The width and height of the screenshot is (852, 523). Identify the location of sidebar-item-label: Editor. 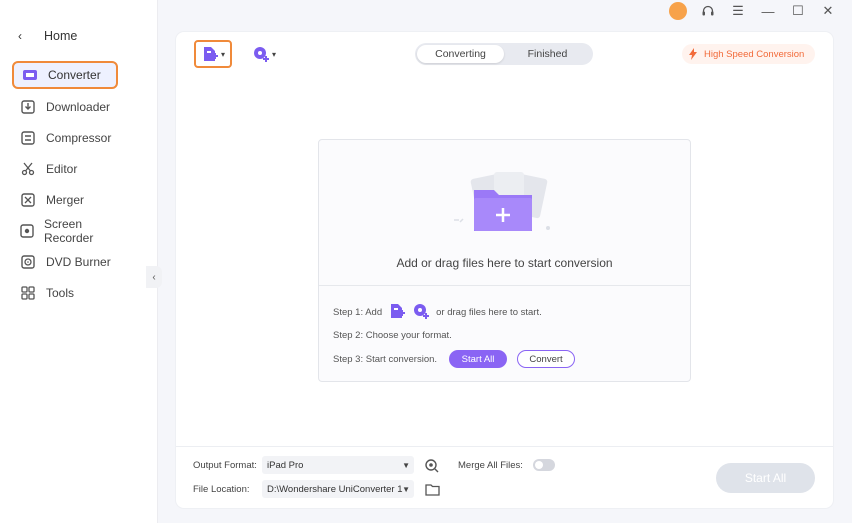
(62, 169).